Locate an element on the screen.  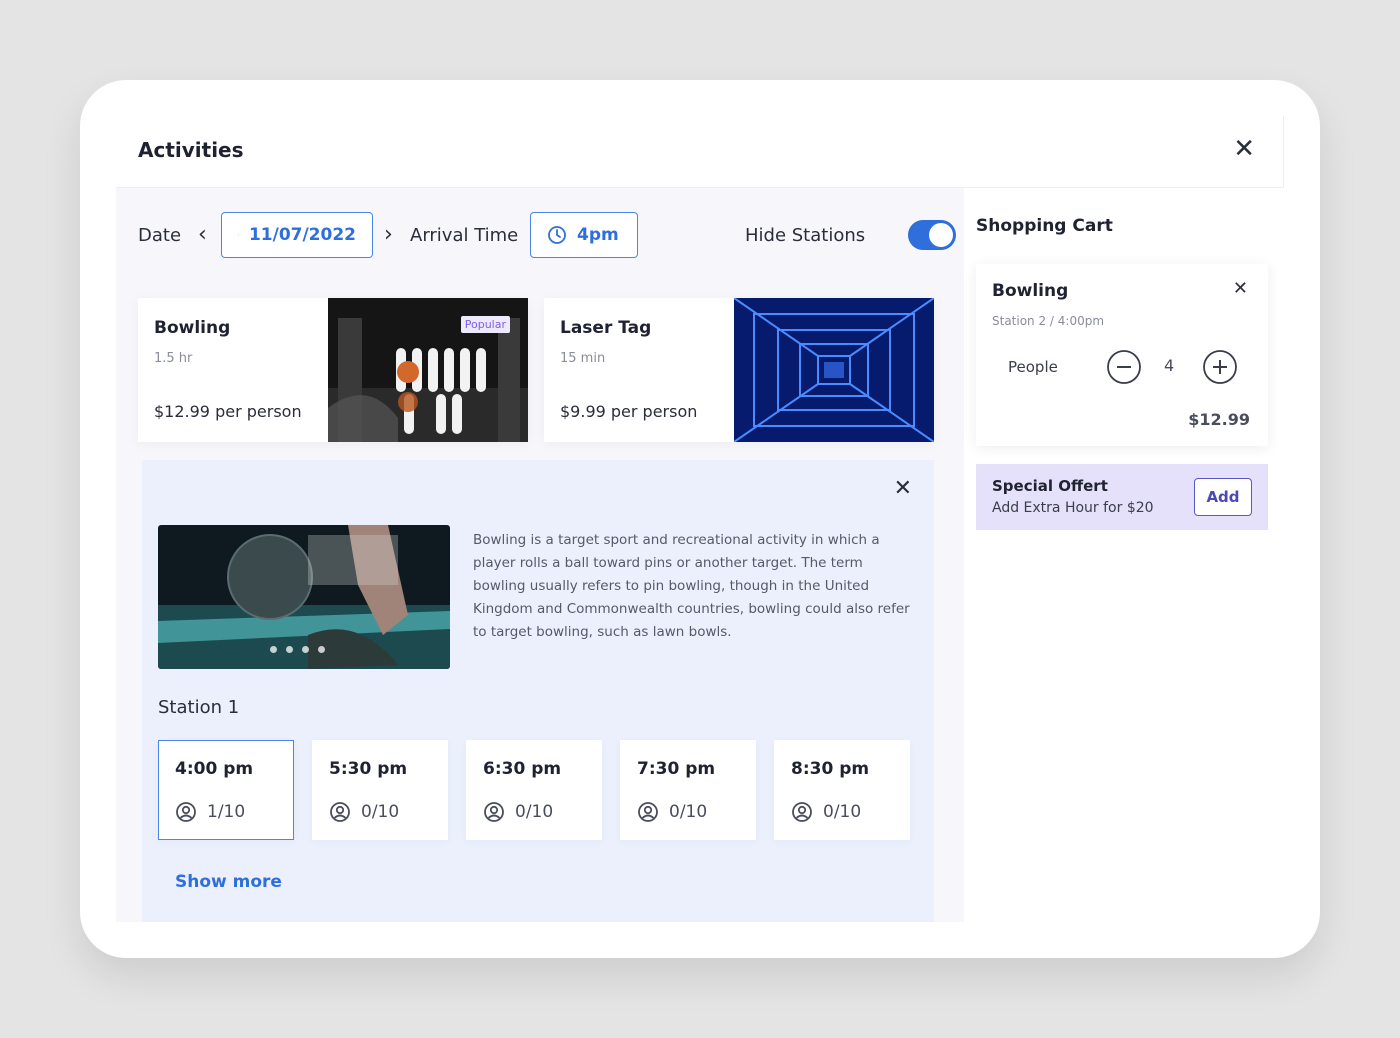
people-stepper: People 4 is located at coordinates (1118, 368).